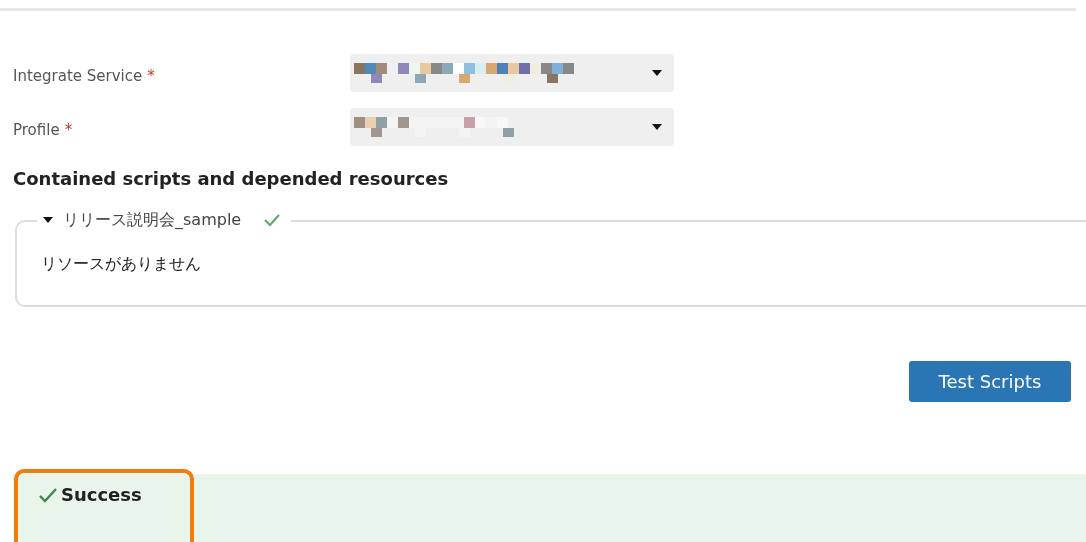 The height and width of the screenshot is (542, 1086). What do you see at coordinates (990, 381) in the screenshot?
I see `test-scripts-button: Test Scripts` at bounding box center [990, 381].